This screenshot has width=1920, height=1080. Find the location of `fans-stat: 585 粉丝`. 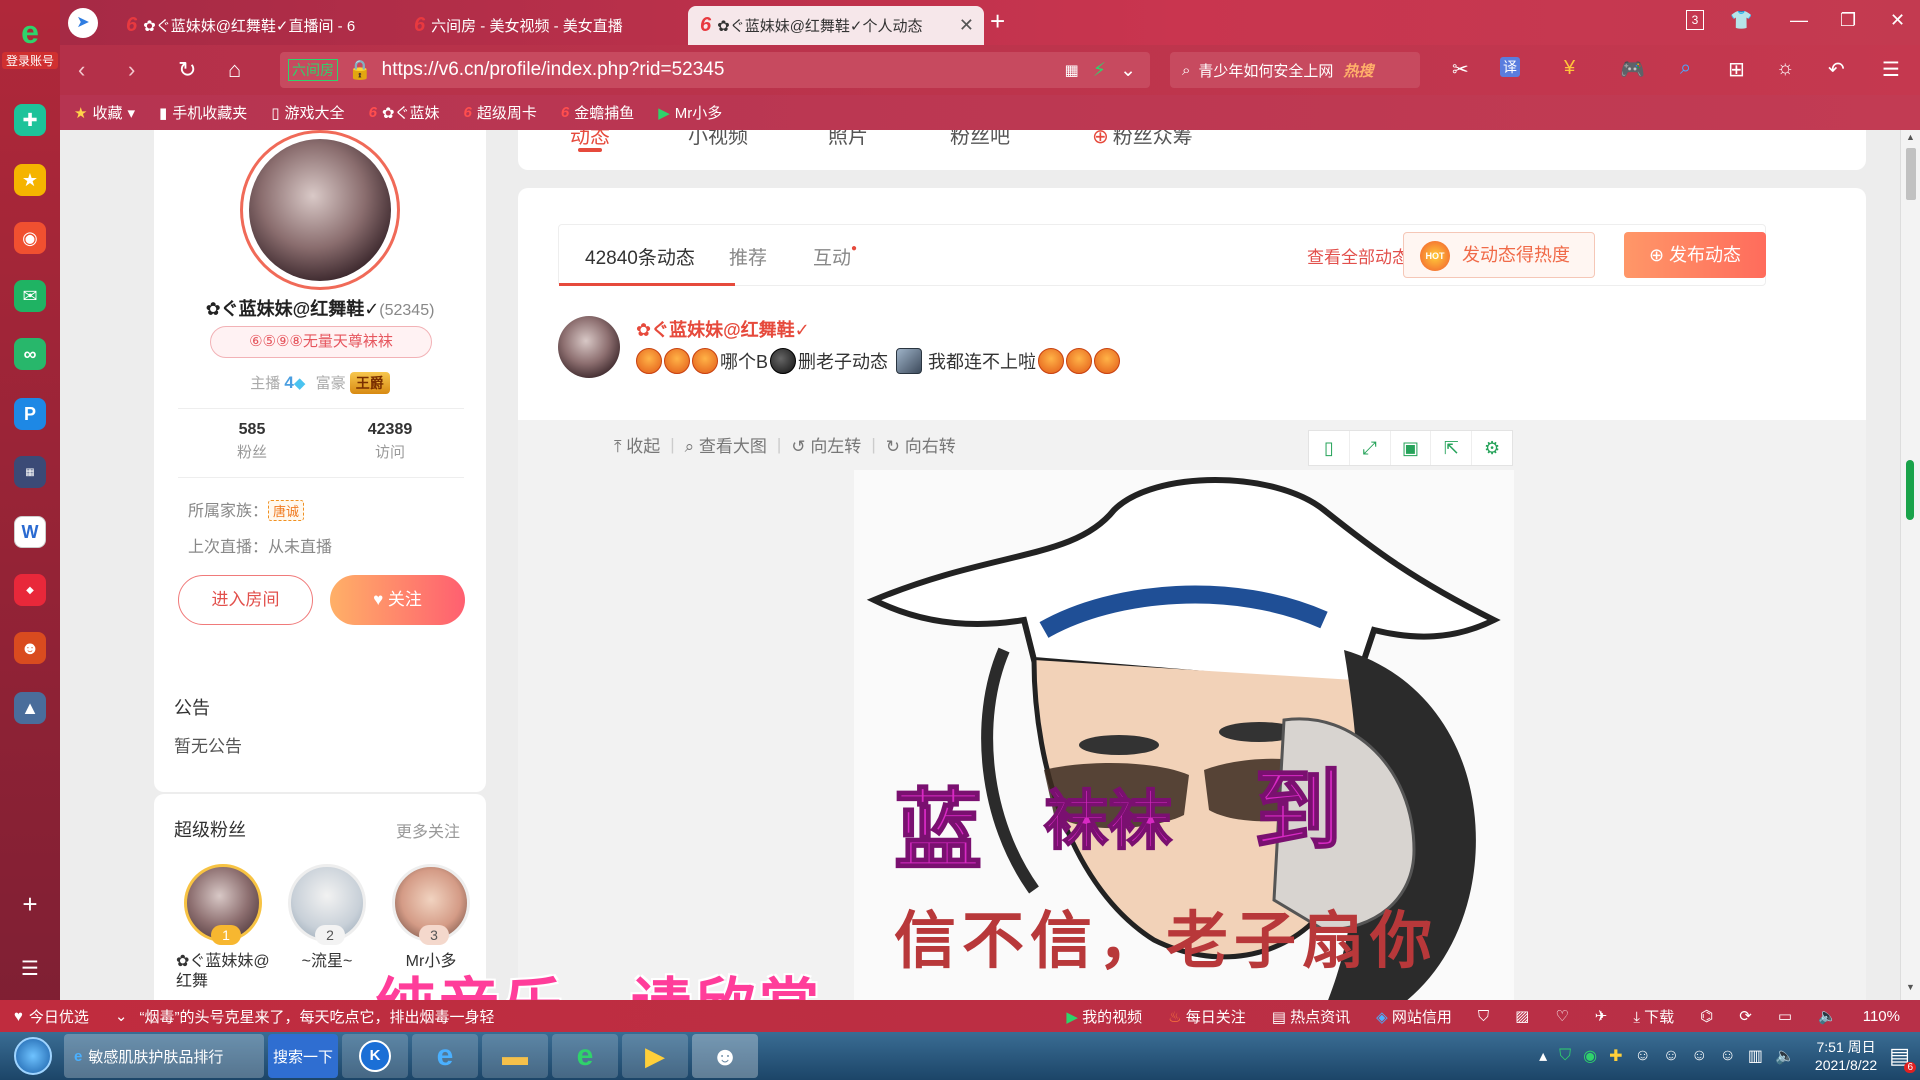

fans-stat: 585 粉丝 is located at coordinates (252, 441).